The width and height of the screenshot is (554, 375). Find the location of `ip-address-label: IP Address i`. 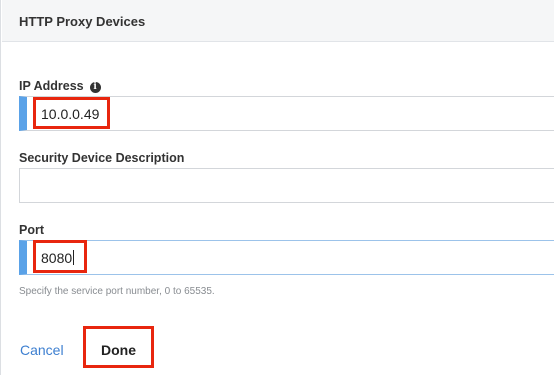

ip-address-label: IP Address i is located at coordinates (60, 86).